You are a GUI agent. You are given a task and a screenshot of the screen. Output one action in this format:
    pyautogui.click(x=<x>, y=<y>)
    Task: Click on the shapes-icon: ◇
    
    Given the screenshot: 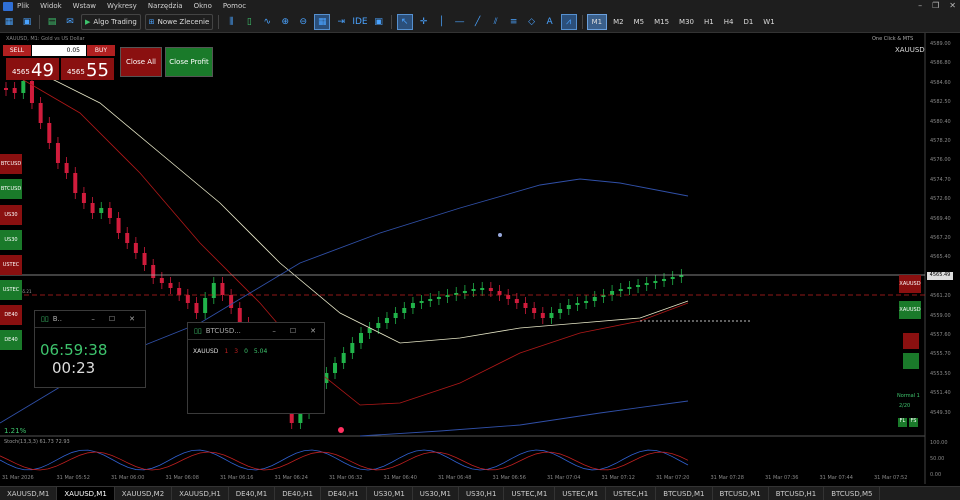 What is the action you would take?
    pyautogui.click(x=532, y=22)
    